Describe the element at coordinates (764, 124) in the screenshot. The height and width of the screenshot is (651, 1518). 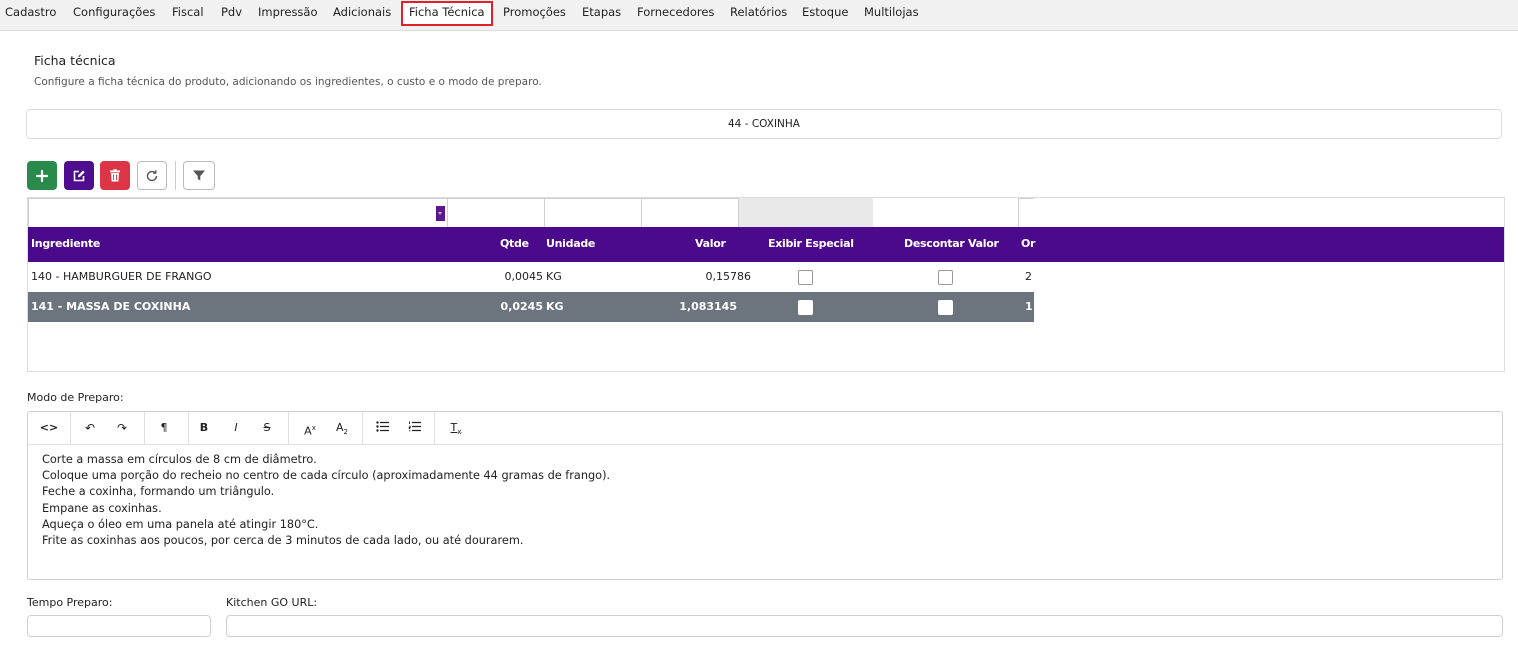
I see `product-selector: 44 - COXINHA` at that location.